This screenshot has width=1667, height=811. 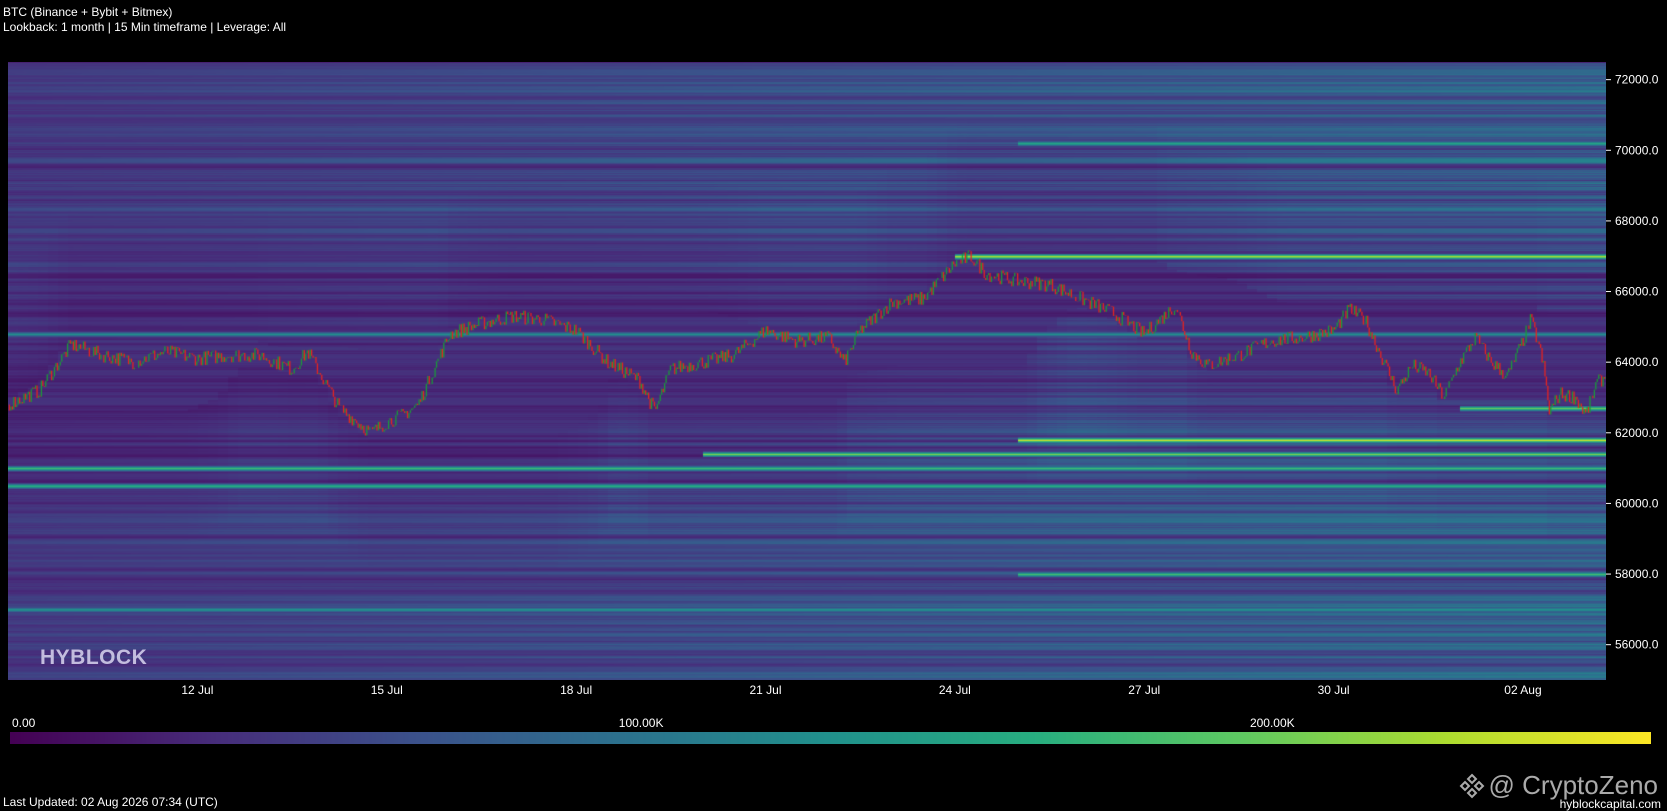 What do you see at coordinates (110, 802) in the screenshot?
I see `last-updated-text: Last Updated: 02 Aug 2026 07:34 (UTC)` at bounding box center [110, 802].